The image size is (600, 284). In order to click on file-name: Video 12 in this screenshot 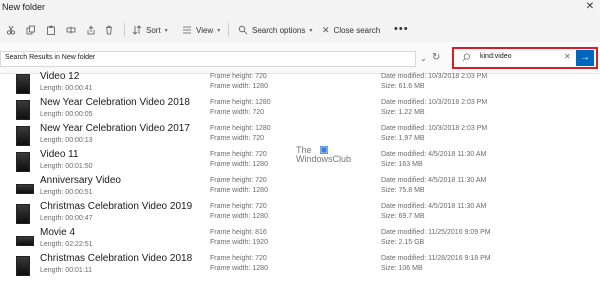, I will do `click(60, 76)`.